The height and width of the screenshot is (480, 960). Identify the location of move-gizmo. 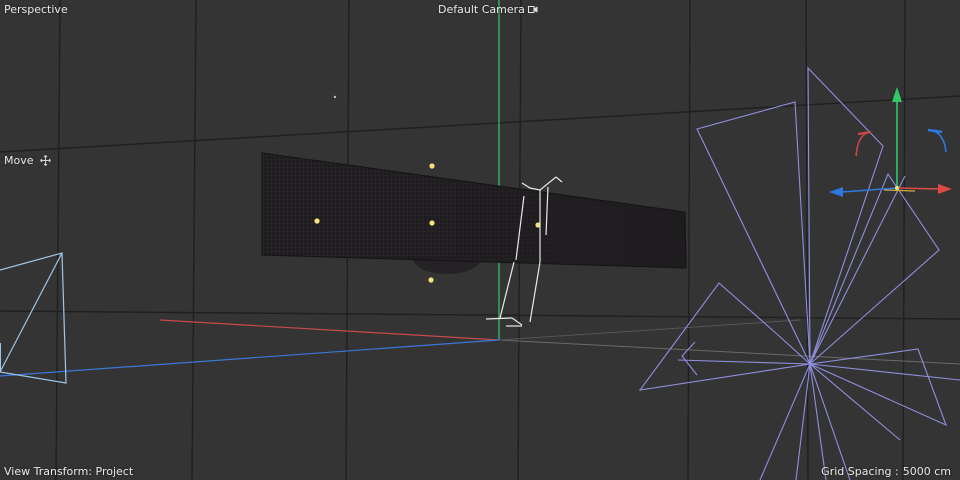
(890, 142).